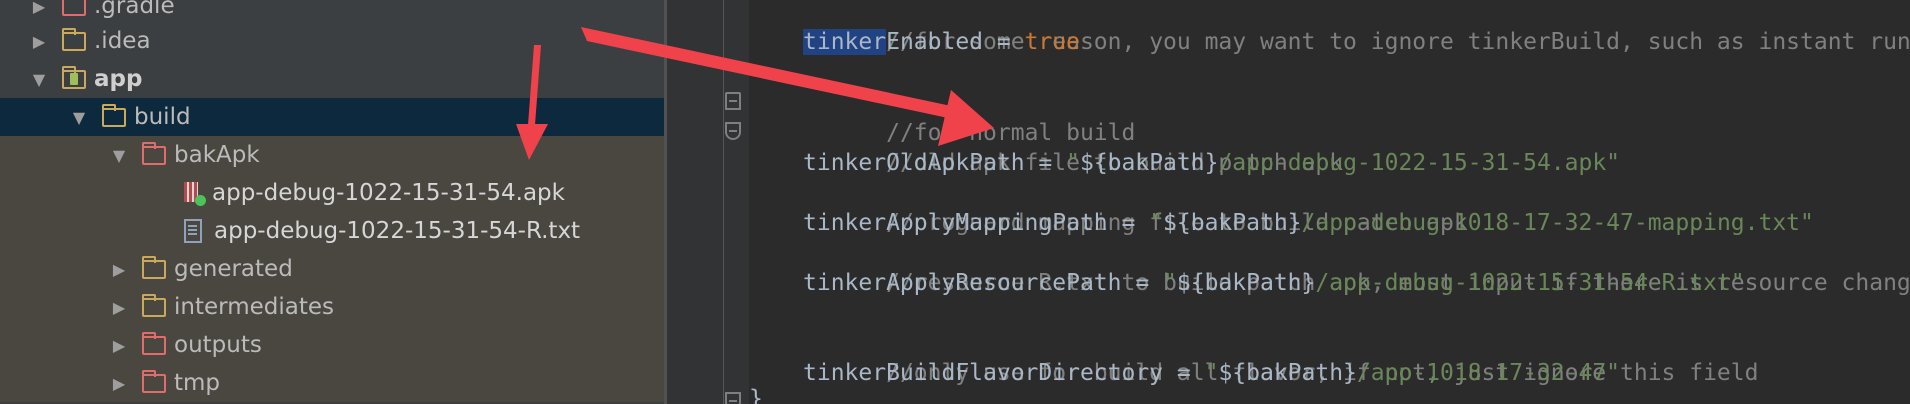  Describe the element at coordinates (332, 79) in the screenshot. I see `tree-item-app: ▼ app` at that location.